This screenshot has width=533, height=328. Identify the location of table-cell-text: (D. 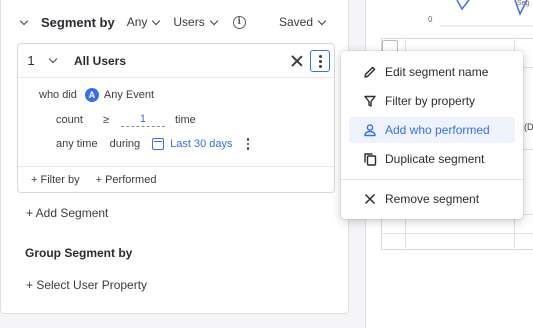
(528, 127).